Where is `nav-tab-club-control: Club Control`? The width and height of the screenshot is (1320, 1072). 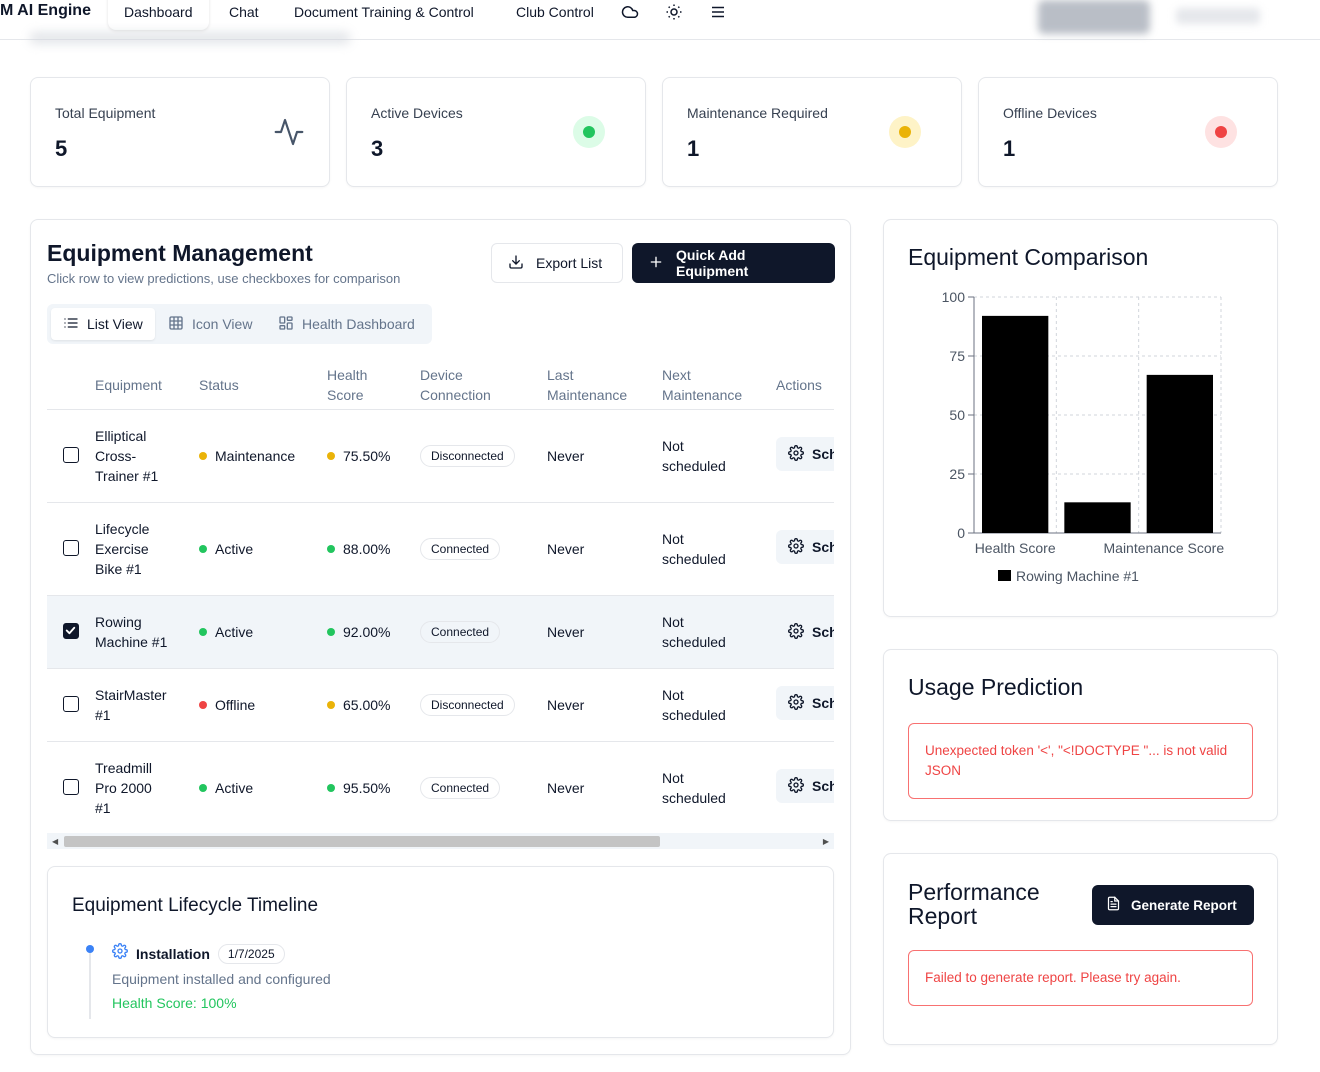
nav-tab-club-control: Club Control is located at coordinates (555, 15).